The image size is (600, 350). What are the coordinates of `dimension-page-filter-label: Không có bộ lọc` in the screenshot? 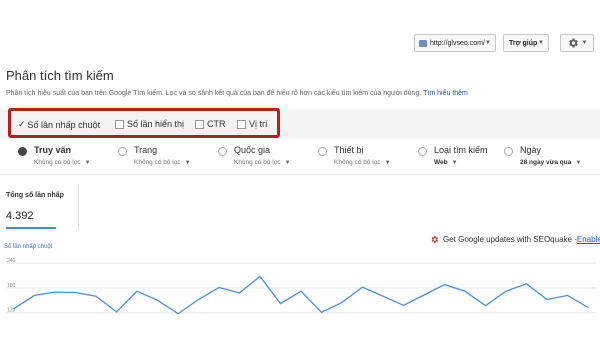 It's located at (157, 162).